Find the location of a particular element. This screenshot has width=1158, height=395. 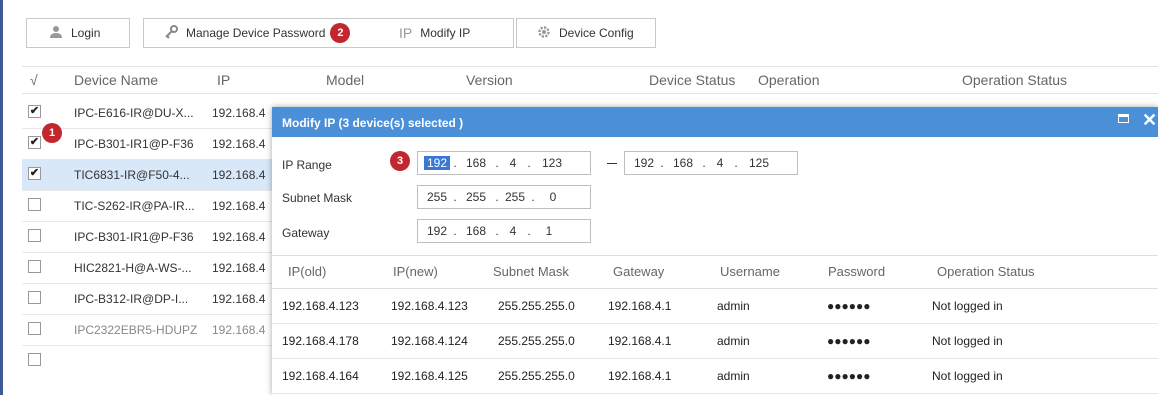

modify-ip-label: Modify IP is located at coordinates (445, 33).